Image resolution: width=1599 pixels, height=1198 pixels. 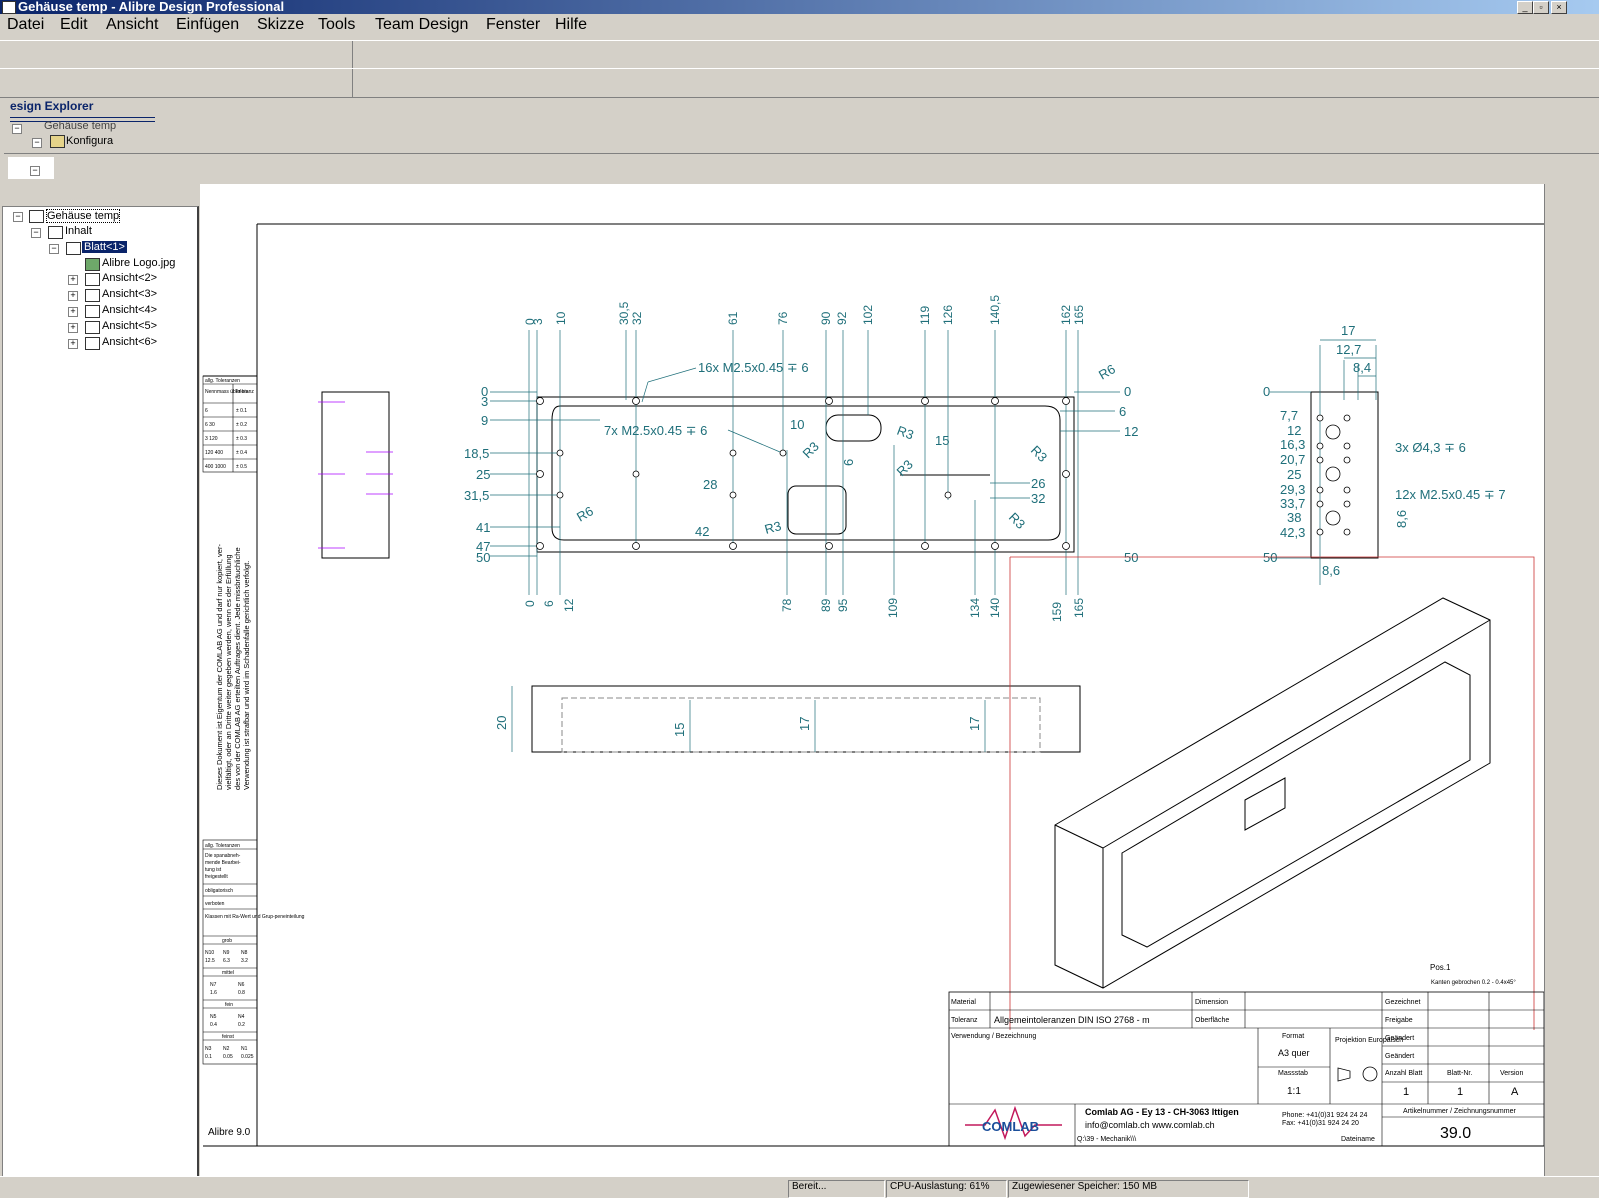 I want to click on front-dim-17-a: 17, so click(x=804, y=724).